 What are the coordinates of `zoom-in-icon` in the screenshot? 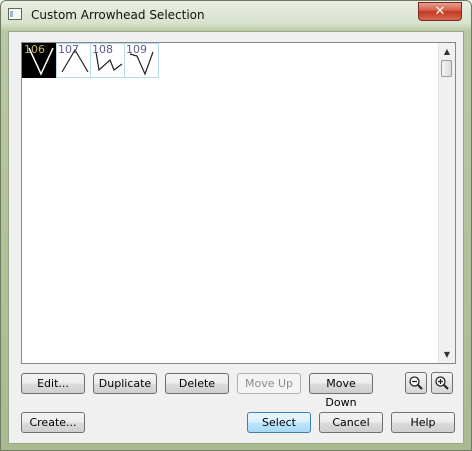 It's located at (442, 383).